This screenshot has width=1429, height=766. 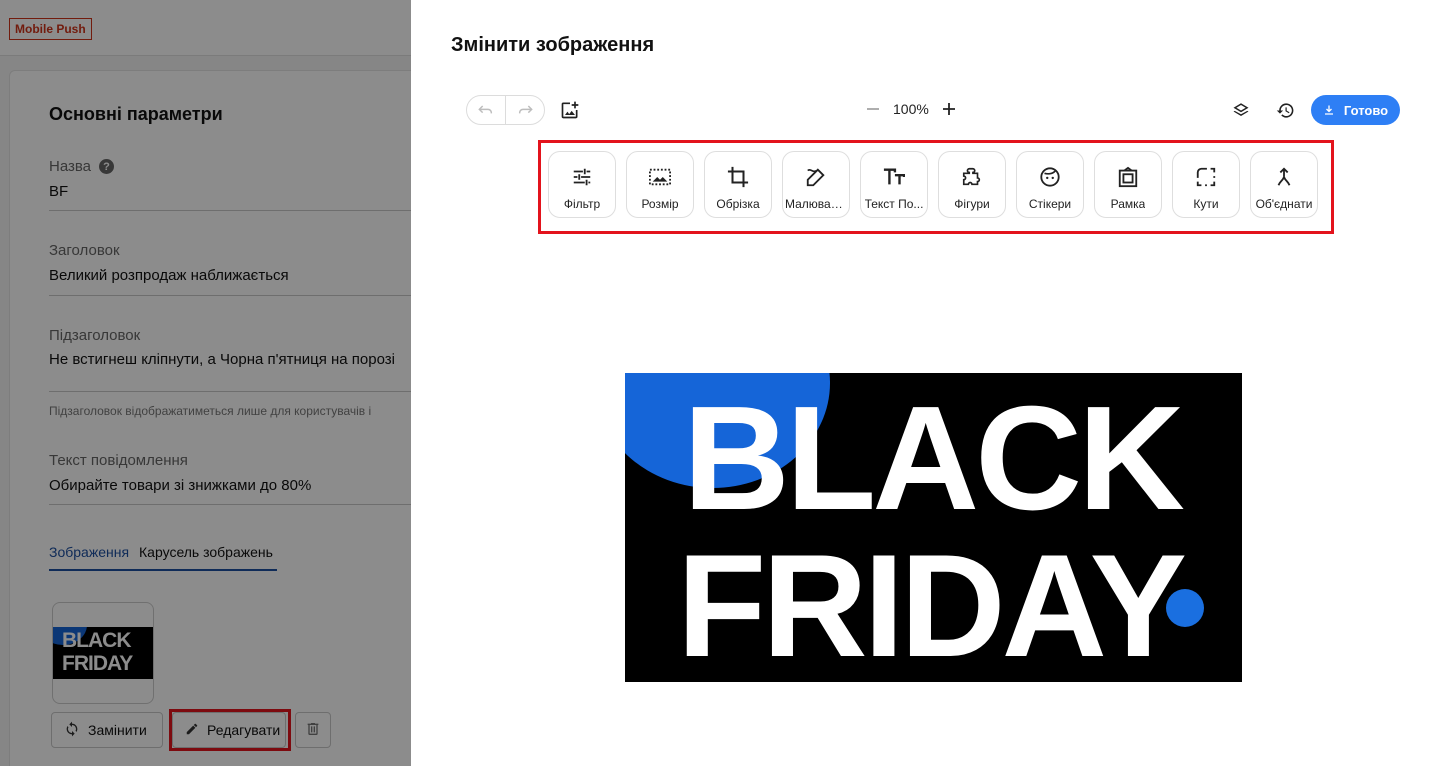 What do you see at coordinates (660, 204) in the screenshot?
I see `tool-label: Розмір` at bounding box center [660, 204].